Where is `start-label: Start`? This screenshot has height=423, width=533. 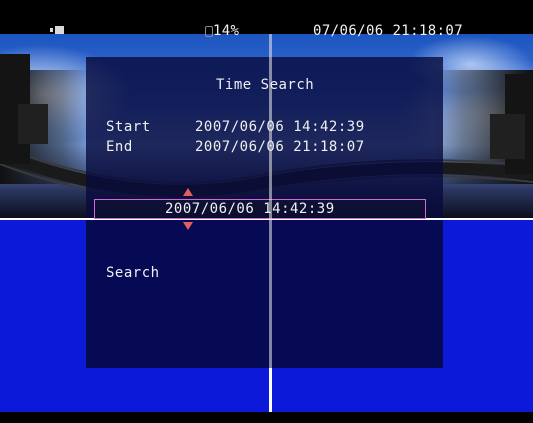
start-label: Start is located at coordinates (128, 127).